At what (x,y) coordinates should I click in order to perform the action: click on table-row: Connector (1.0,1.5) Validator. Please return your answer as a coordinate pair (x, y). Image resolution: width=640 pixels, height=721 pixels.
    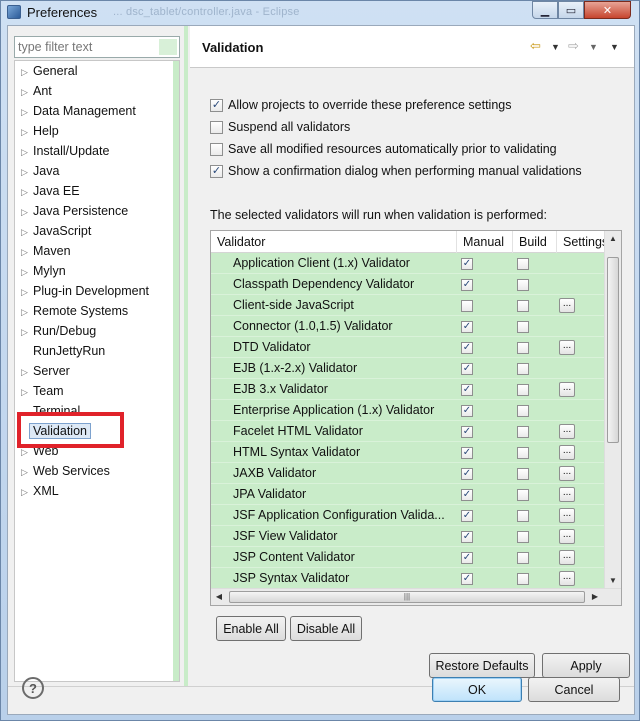
    Looking at the image, I should click on (408, 326).